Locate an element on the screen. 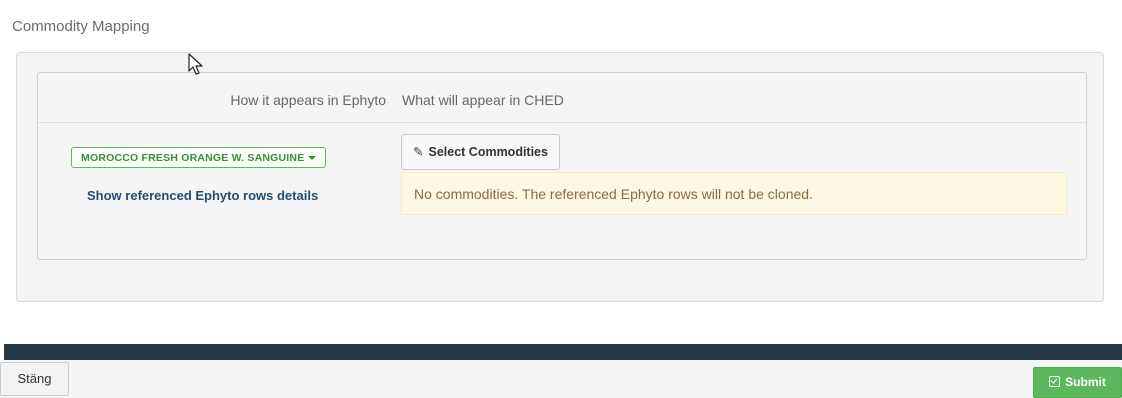 This screenshot has width=1122, height=398. check-square-icon is located at coordinates (1055, 381).